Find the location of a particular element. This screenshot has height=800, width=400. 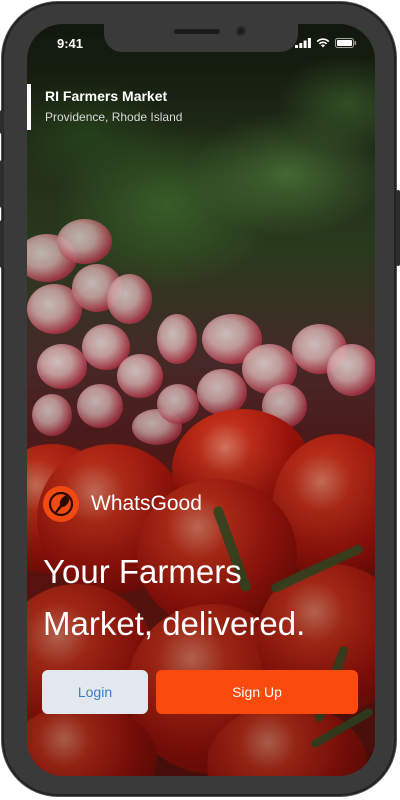

mute-switch is located at coordinates (2, 122).